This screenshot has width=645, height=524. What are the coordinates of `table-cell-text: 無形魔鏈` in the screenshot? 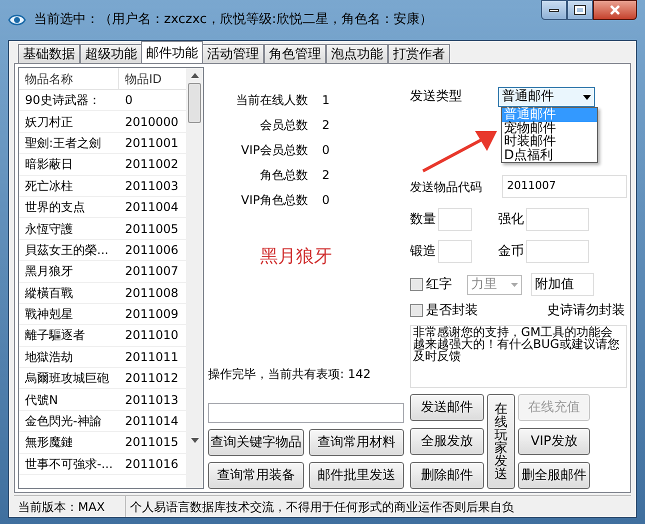 It's located at (49, 443).